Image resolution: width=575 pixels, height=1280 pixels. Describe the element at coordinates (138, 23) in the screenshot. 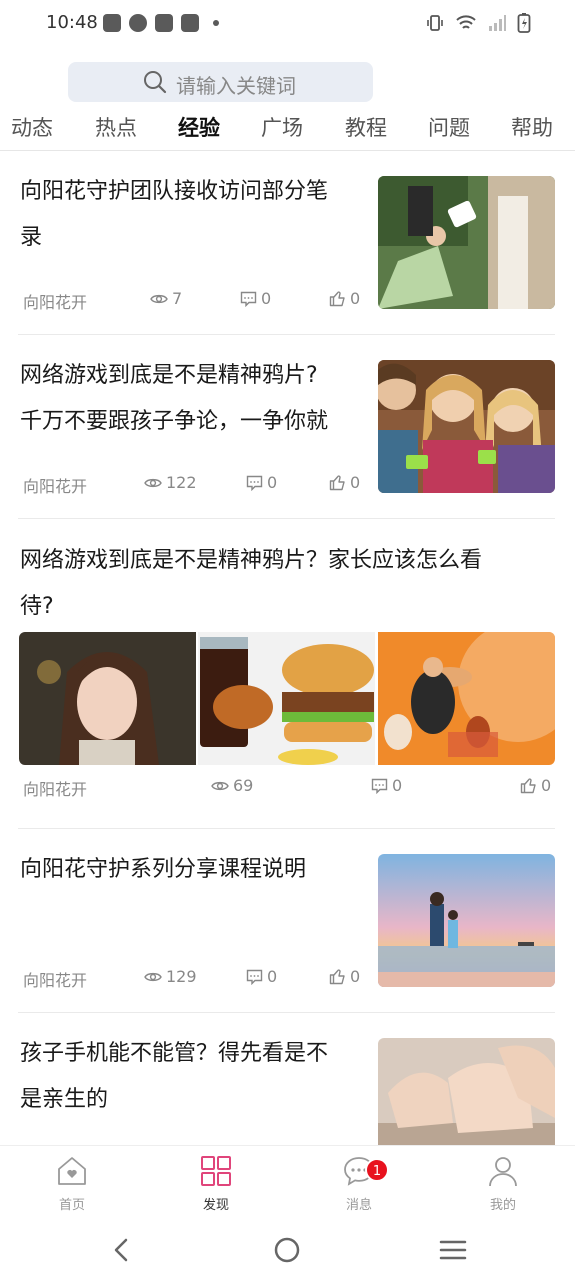

I see `app-notification-icon` at that location.